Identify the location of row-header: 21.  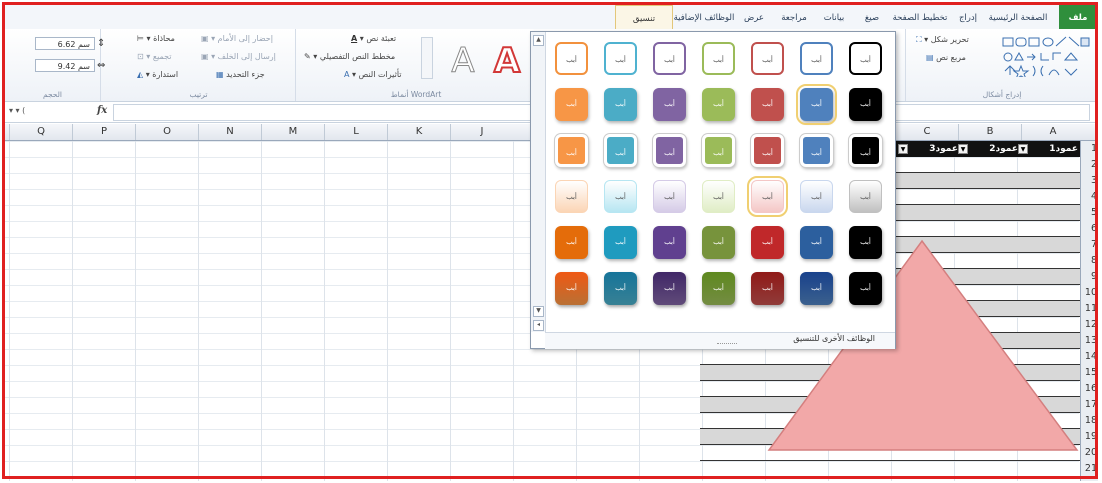
(1089, 469).